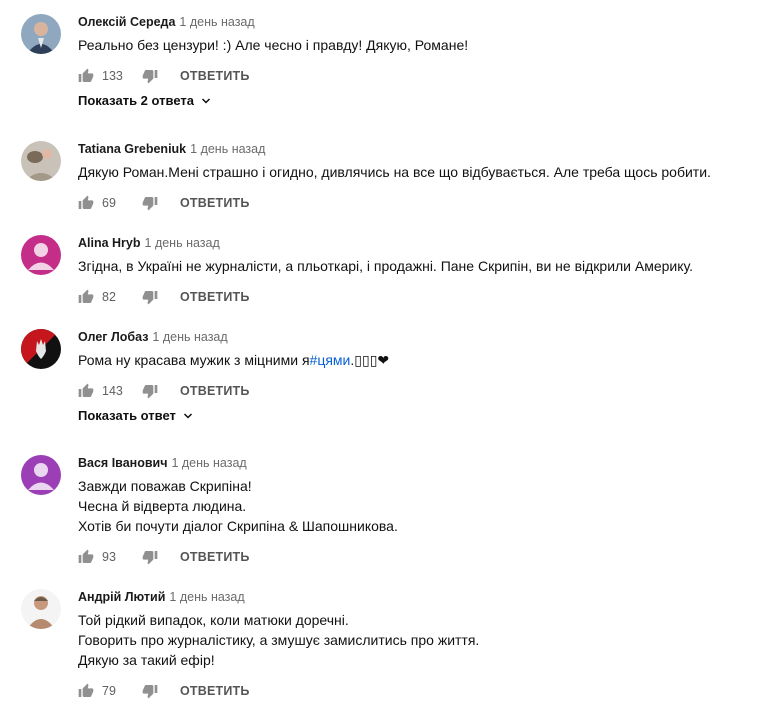 This screenshot has height=709, width=773. What do you see at coordinates (109, 243) in the screenshot?
I see `comment-author: Alina Hryb` at bounding box center [109, 243].